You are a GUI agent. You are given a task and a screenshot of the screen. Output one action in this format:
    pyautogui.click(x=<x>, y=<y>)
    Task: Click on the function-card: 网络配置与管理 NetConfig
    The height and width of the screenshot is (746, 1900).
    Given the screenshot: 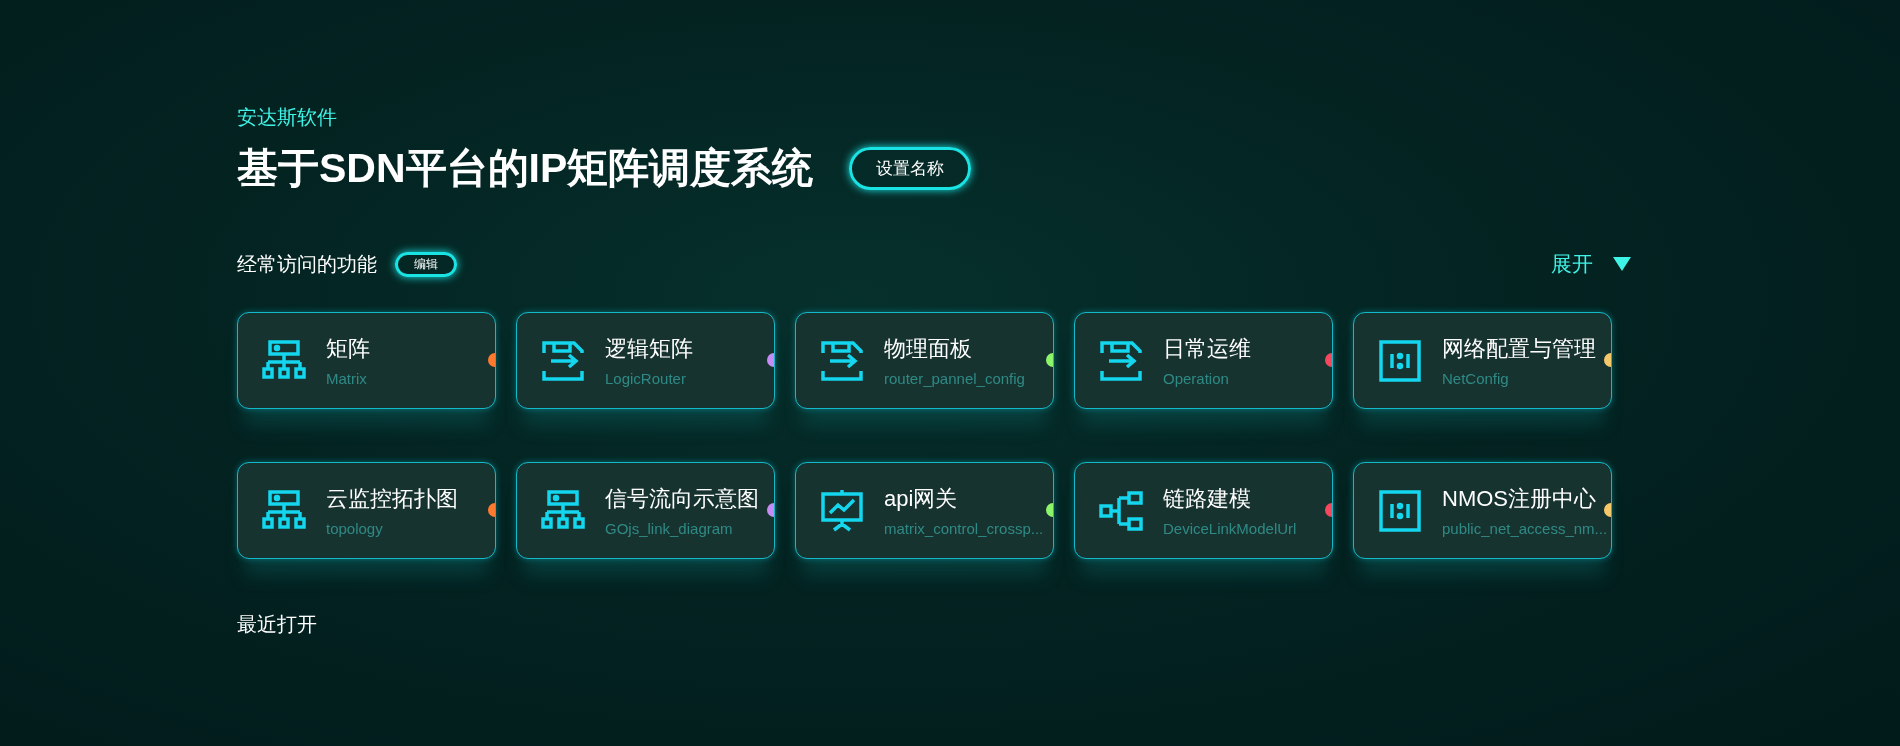 What is the action you would take?
    pyautogui.click(x=1482, y=360)
    